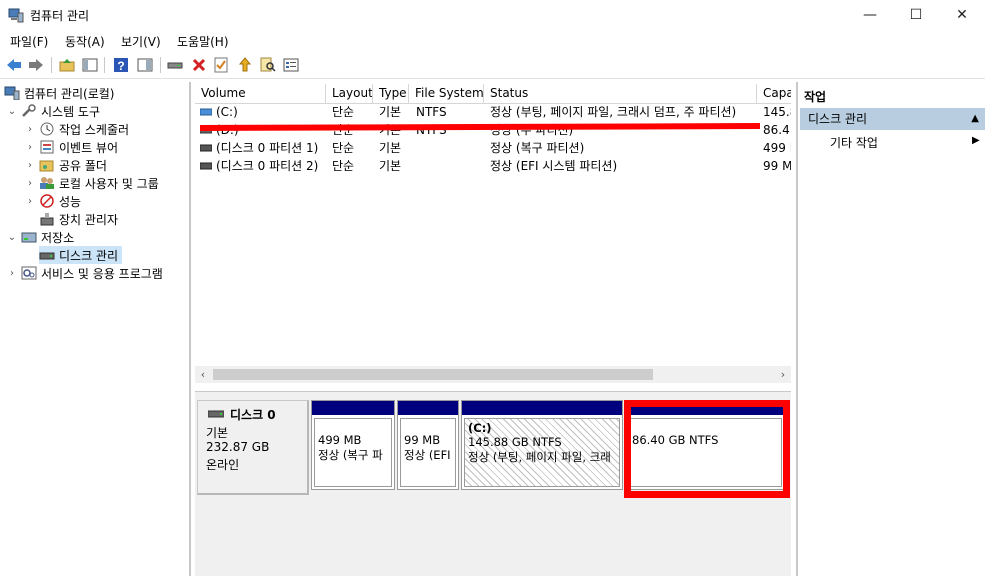  Describe the element at coordinates (480, 428) in the screenshot. I see `partition-title: (C:)` at that location.